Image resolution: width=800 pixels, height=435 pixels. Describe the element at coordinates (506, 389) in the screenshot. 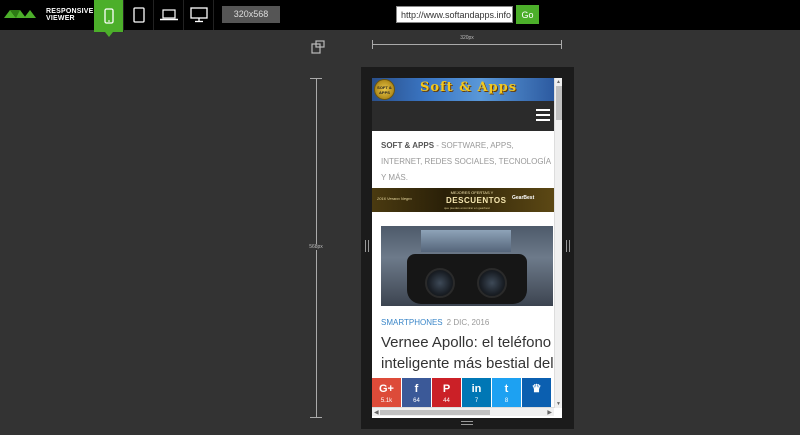

I see `twitter-icon: t` at that location.